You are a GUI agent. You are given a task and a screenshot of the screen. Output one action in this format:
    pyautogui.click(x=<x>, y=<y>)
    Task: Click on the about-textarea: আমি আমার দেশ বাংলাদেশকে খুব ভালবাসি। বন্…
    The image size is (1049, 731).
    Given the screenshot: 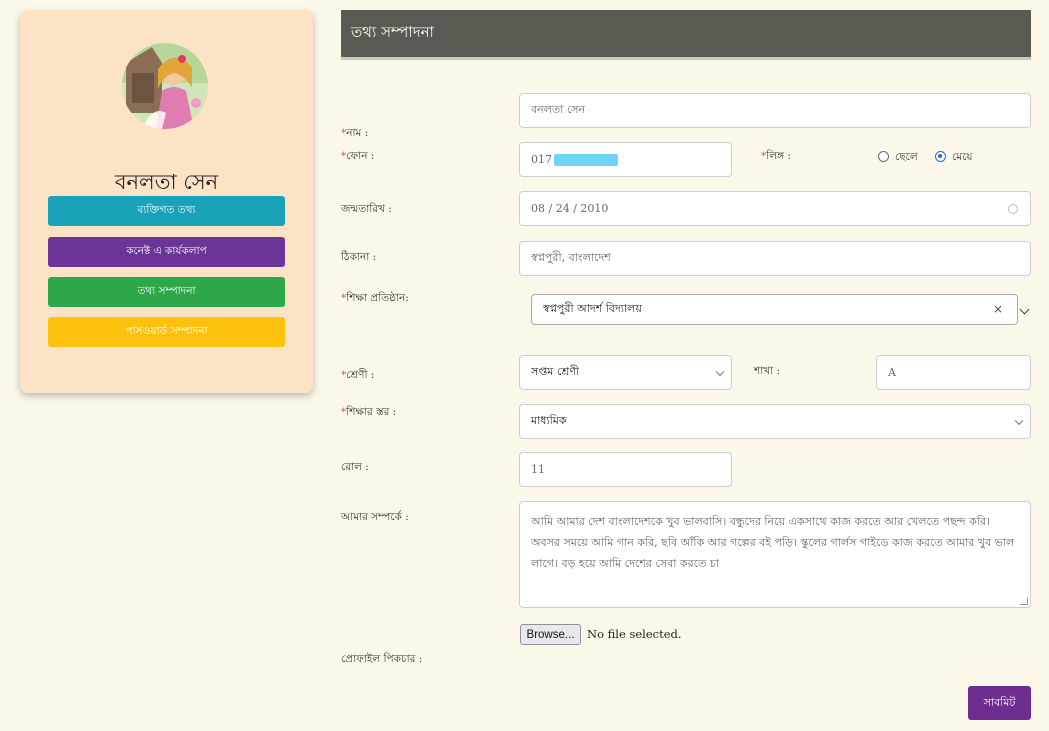 What is the action you would take?
    pyautogui.click(x=775, y=554)
    